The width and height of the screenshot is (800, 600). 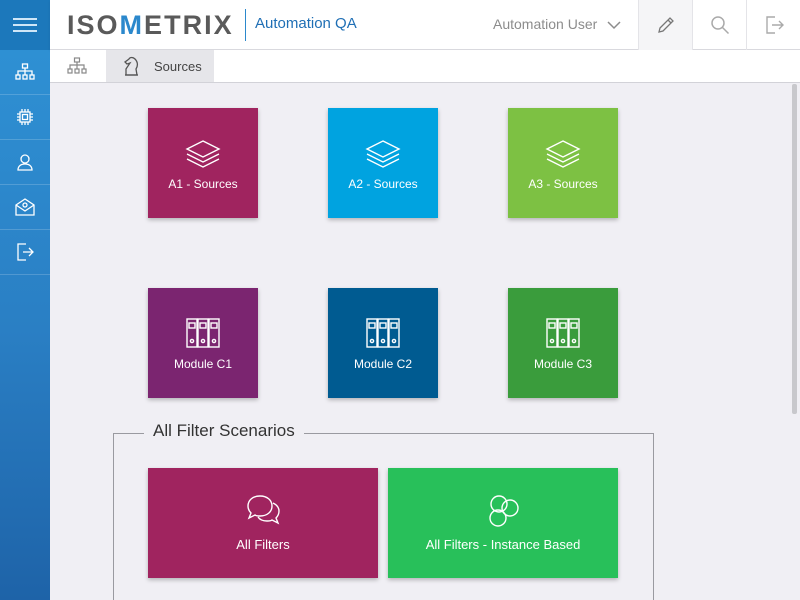 I want to click on tile-all-filters-instance: All Filters - Instance Based, so click(x=503, y=523).